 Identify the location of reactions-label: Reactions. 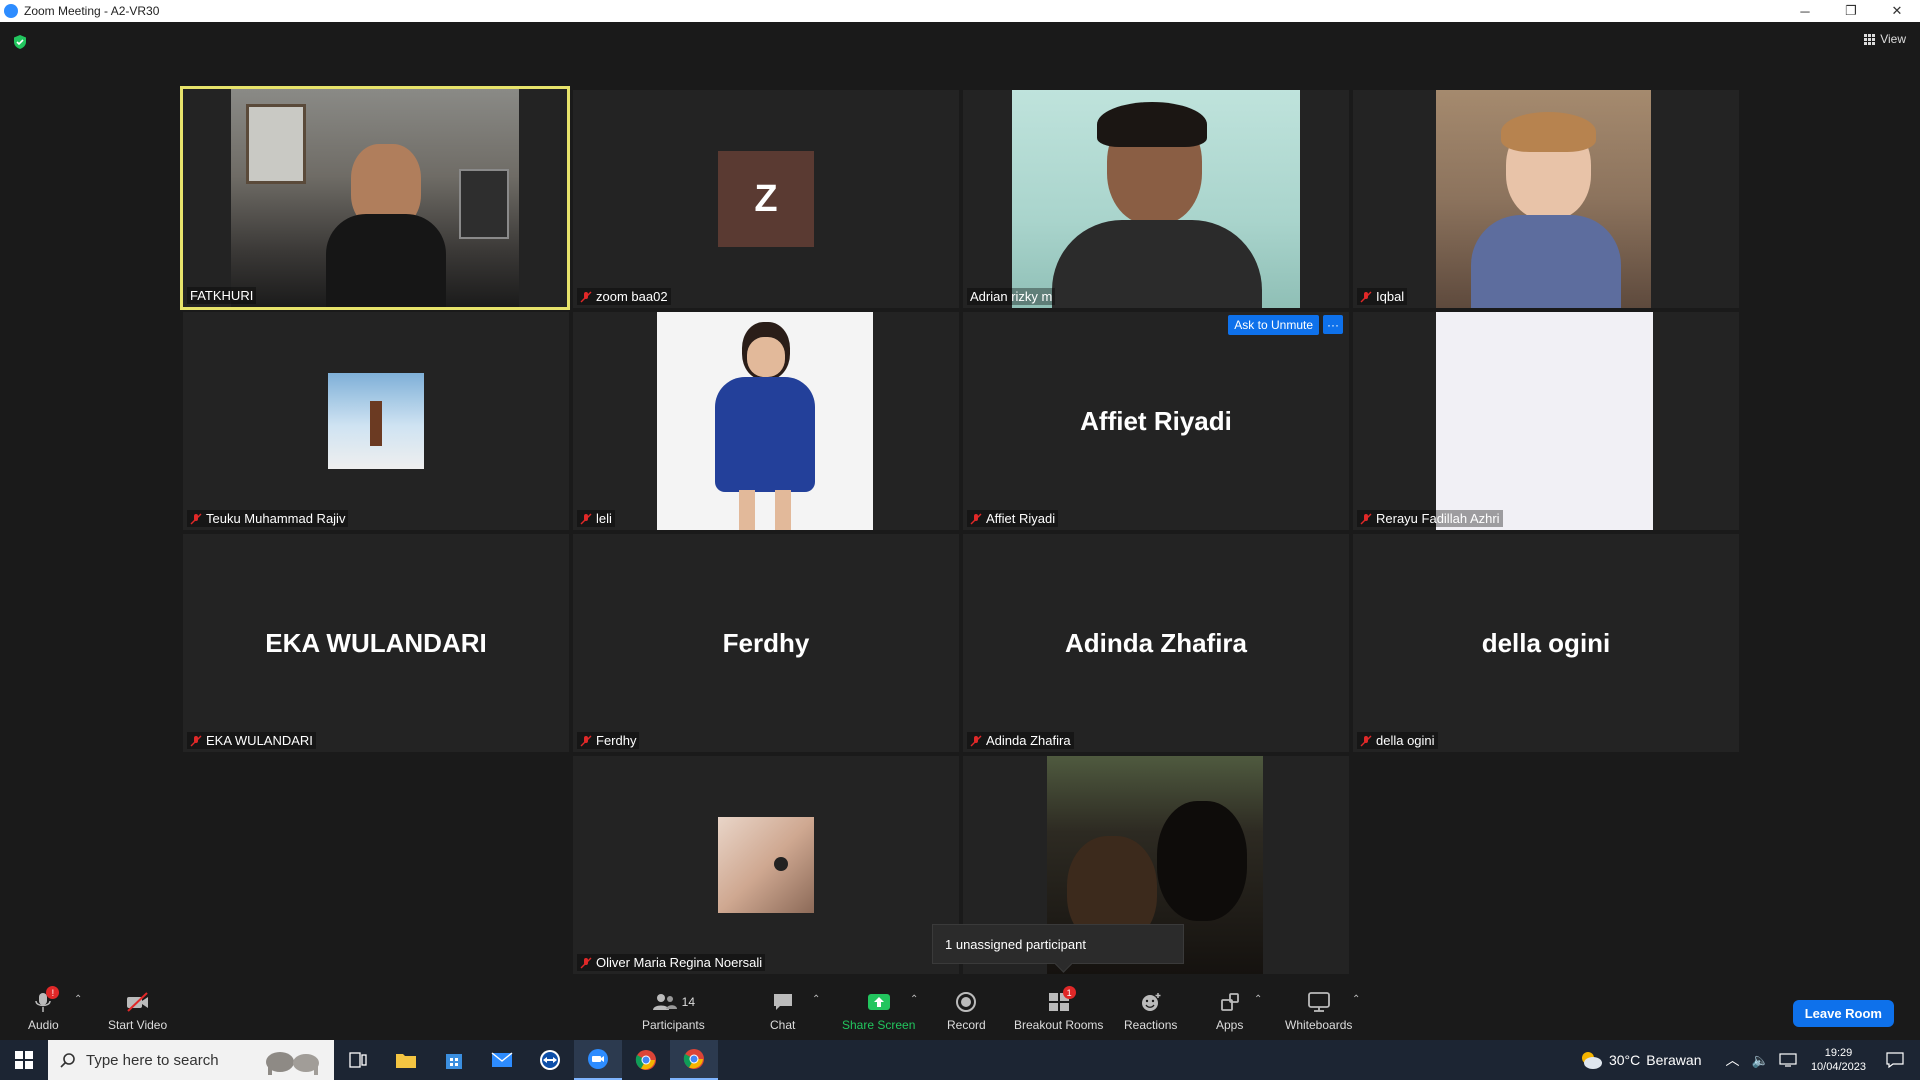
(1151, 1025).